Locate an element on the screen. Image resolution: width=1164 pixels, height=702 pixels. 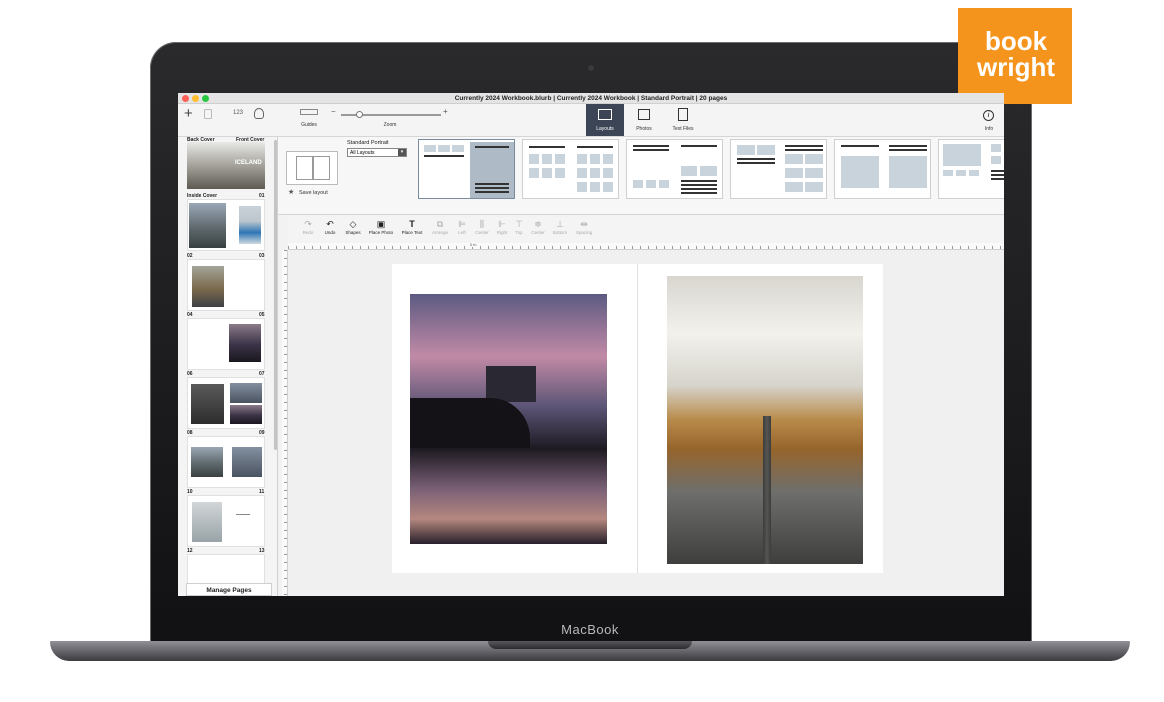
redo-button: ↷ Redo is located at coordinates (308, 227).